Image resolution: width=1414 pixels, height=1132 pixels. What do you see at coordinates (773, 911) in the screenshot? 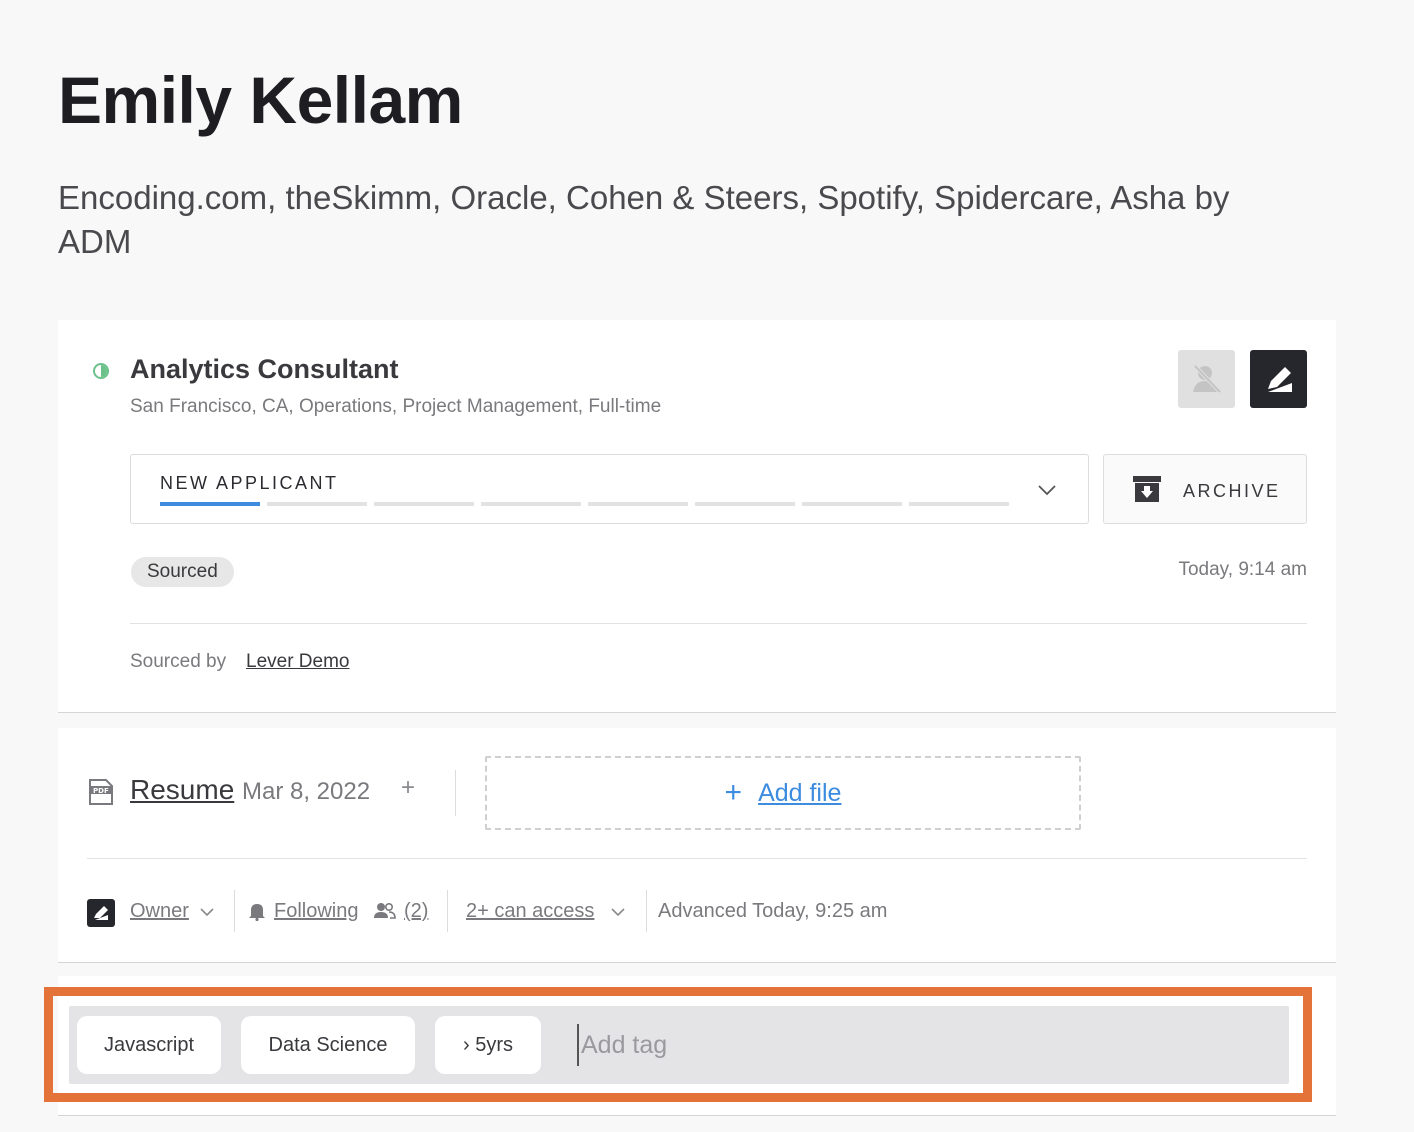
I see `advanced-timestamp: Advanced Today, 9:25 am` at bounding box center [773, 911].